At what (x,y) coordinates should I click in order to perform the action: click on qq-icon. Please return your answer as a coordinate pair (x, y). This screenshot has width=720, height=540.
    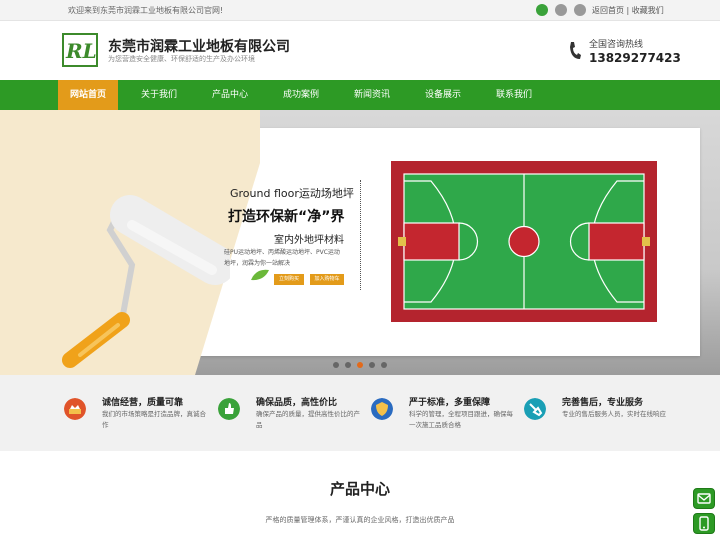
    Looking at the image, I should click on (542, 10).